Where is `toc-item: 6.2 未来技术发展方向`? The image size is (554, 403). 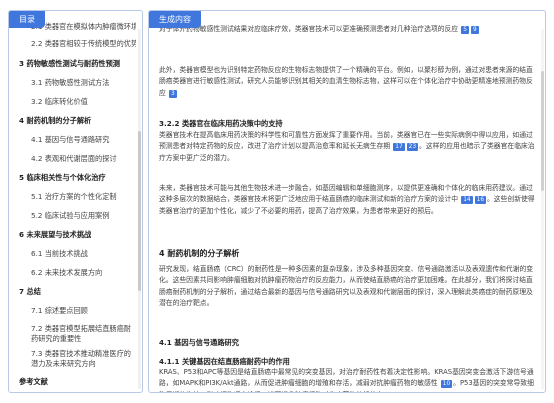 toc-item: 6.2 未来技术发展方向 is located at coordinates (83, 273).